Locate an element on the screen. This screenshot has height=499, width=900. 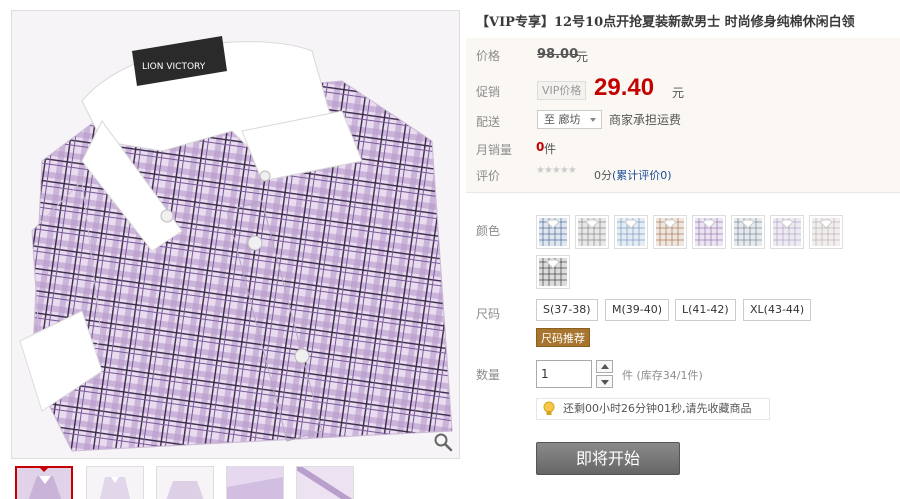
monthly-sales-label: 月销量 is located at coordinates (494, 150).